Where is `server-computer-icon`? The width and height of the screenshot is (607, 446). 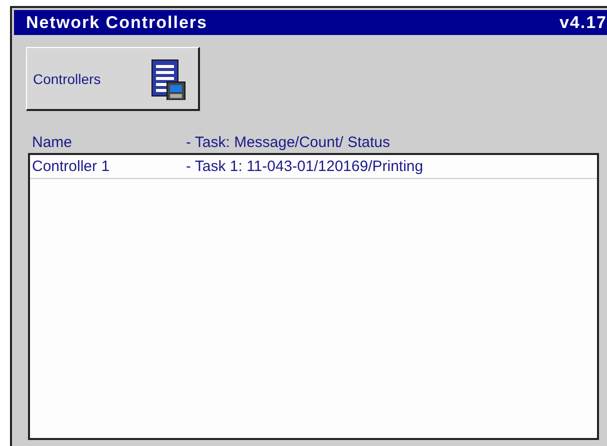 server-computer-icon is located at coordinates (168, 79).